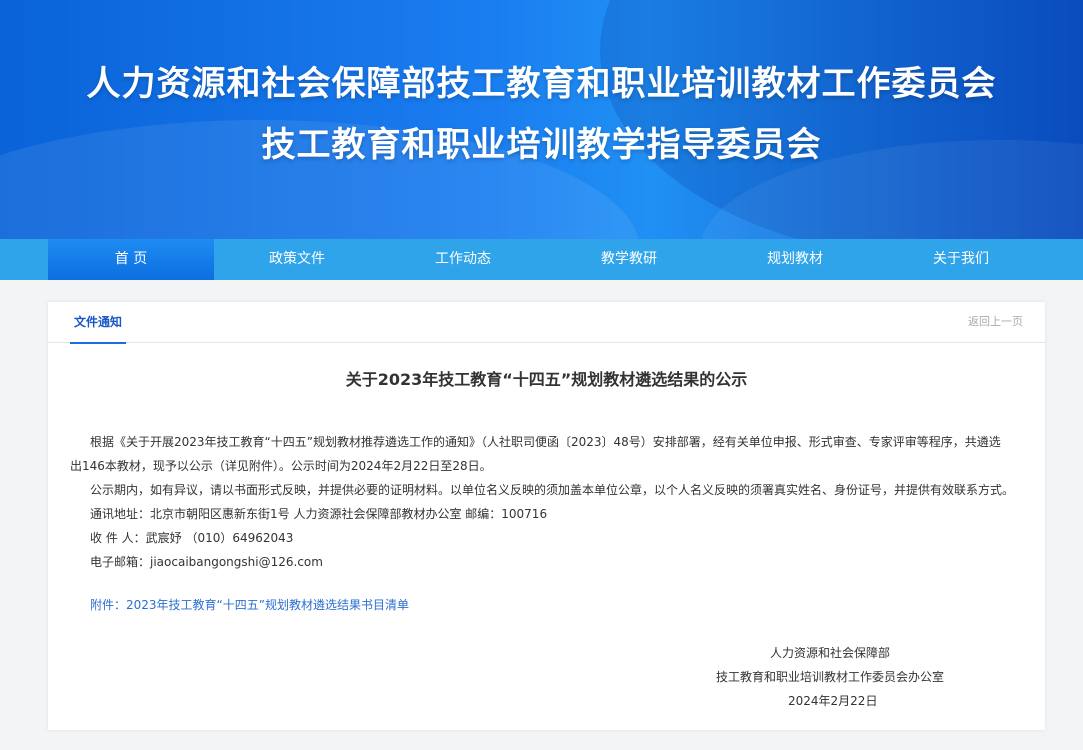 Image resolution: width=1083 pixels, height=750 pixels. What do you see at coordinates (192, 538) in the screenshot?
I see `contact-recipient: 收 件 人：武宸妤 （010）64962043` at bounding box center [192, 538].